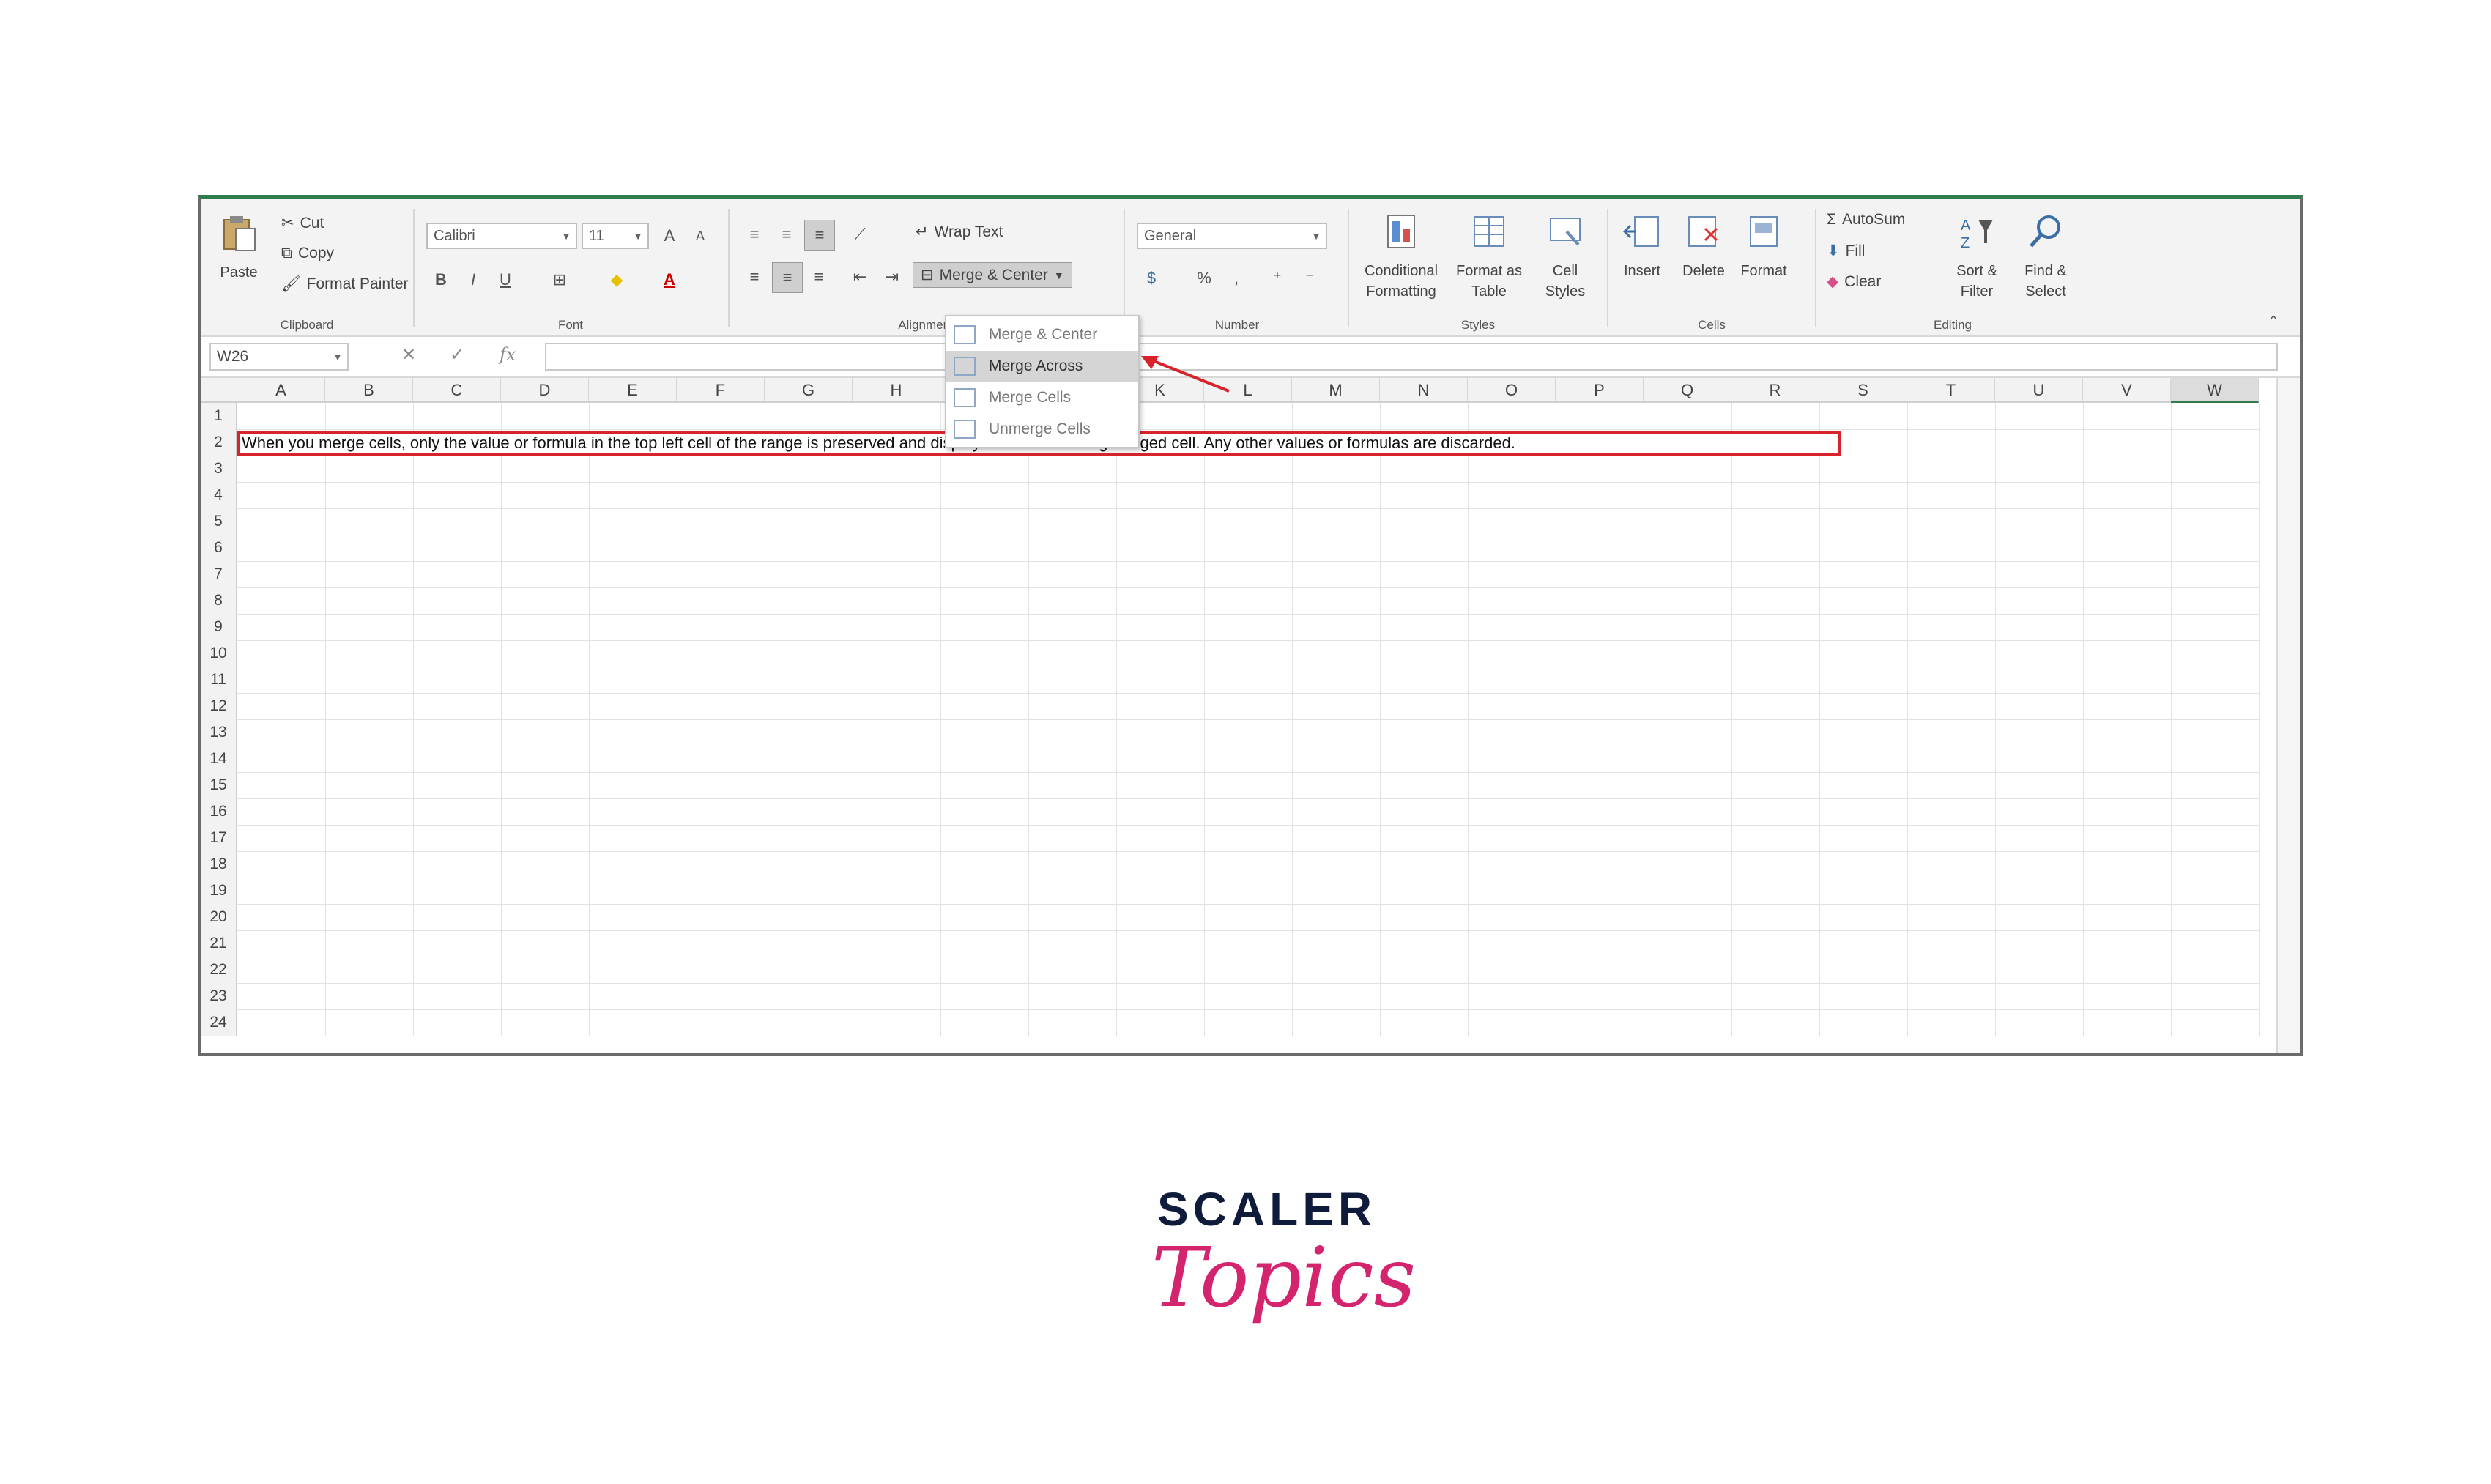 The height and width of the screenshot is (1484, 2491). I want to click on row-header-9: 9, so click(219, 627).